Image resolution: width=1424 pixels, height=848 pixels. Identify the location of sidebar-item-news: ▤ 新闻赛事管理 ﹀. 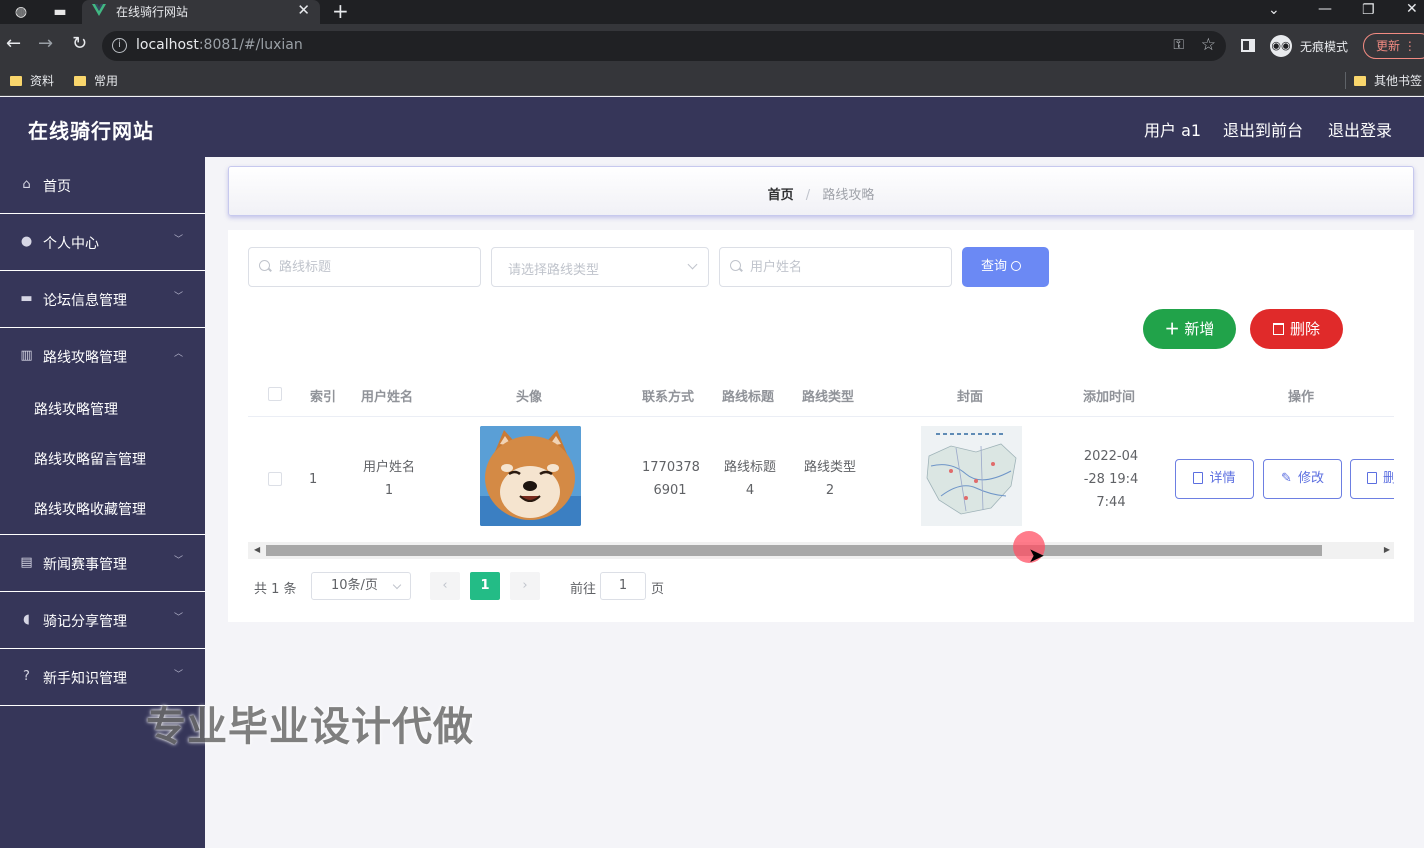
(102, 563).